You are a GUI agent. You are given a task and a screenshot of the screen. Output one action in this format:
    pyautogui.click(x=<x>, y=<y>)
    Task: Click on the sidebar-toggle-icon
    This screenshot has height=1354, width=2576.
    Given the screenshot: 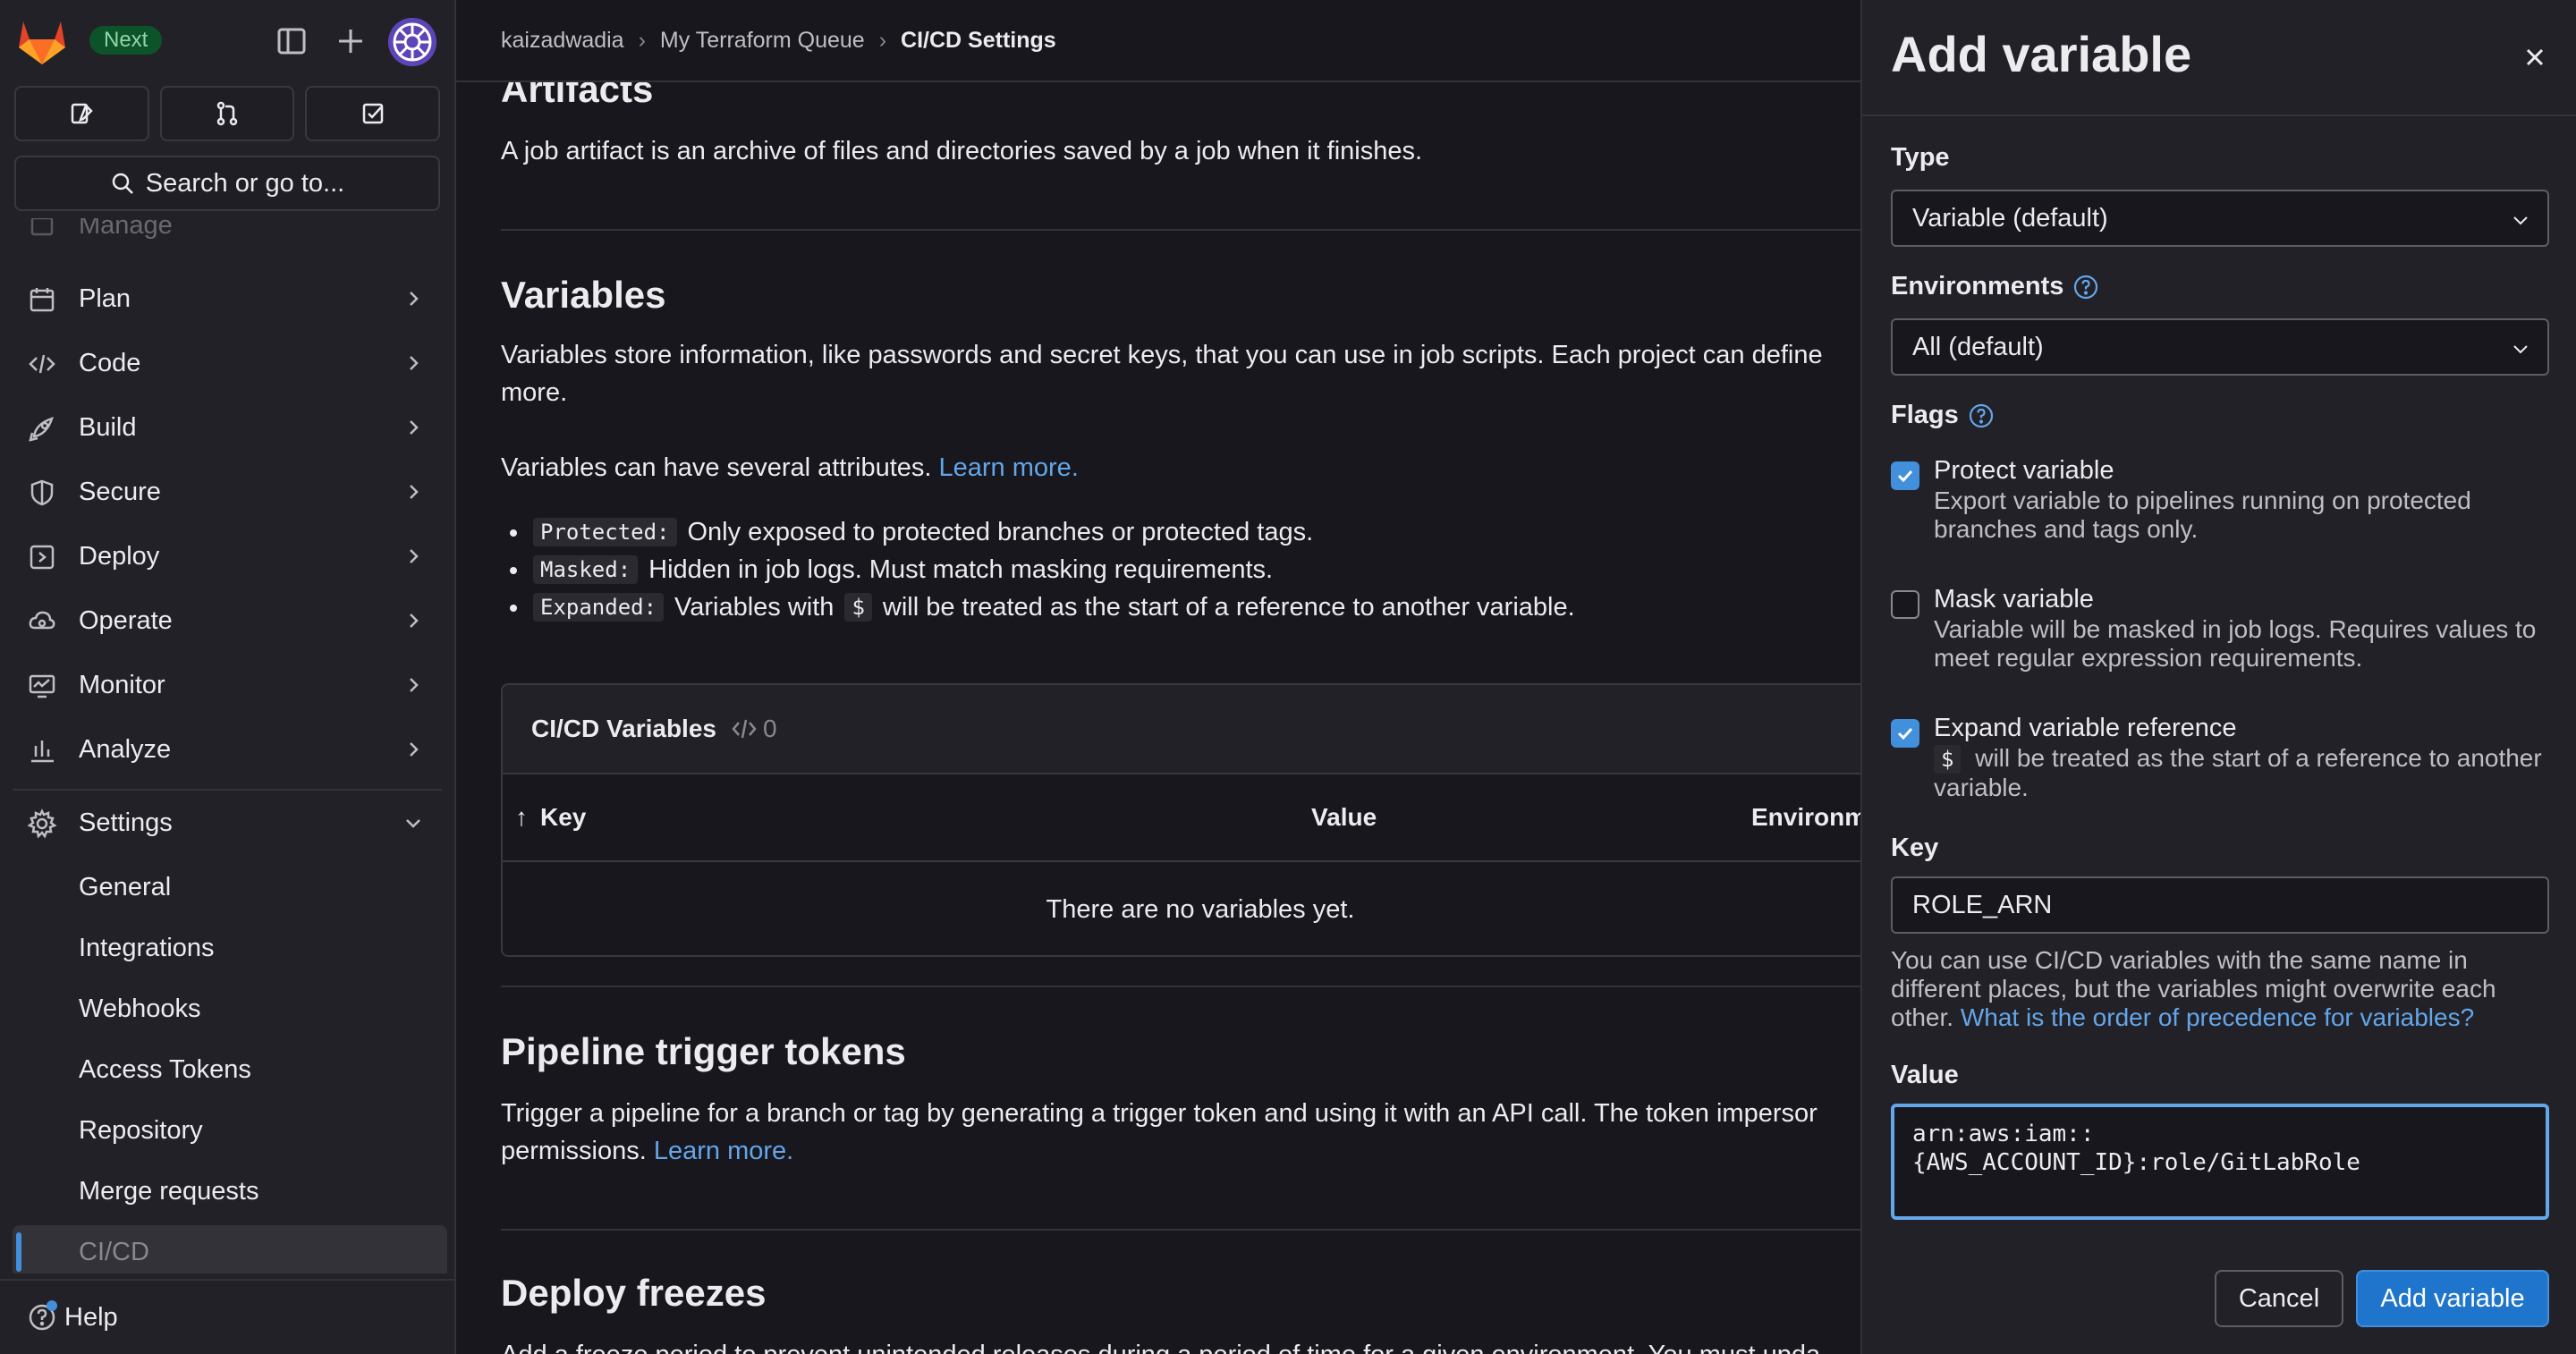 What is the action you would take?
    pyautogui.click(x=291, y=41)
    